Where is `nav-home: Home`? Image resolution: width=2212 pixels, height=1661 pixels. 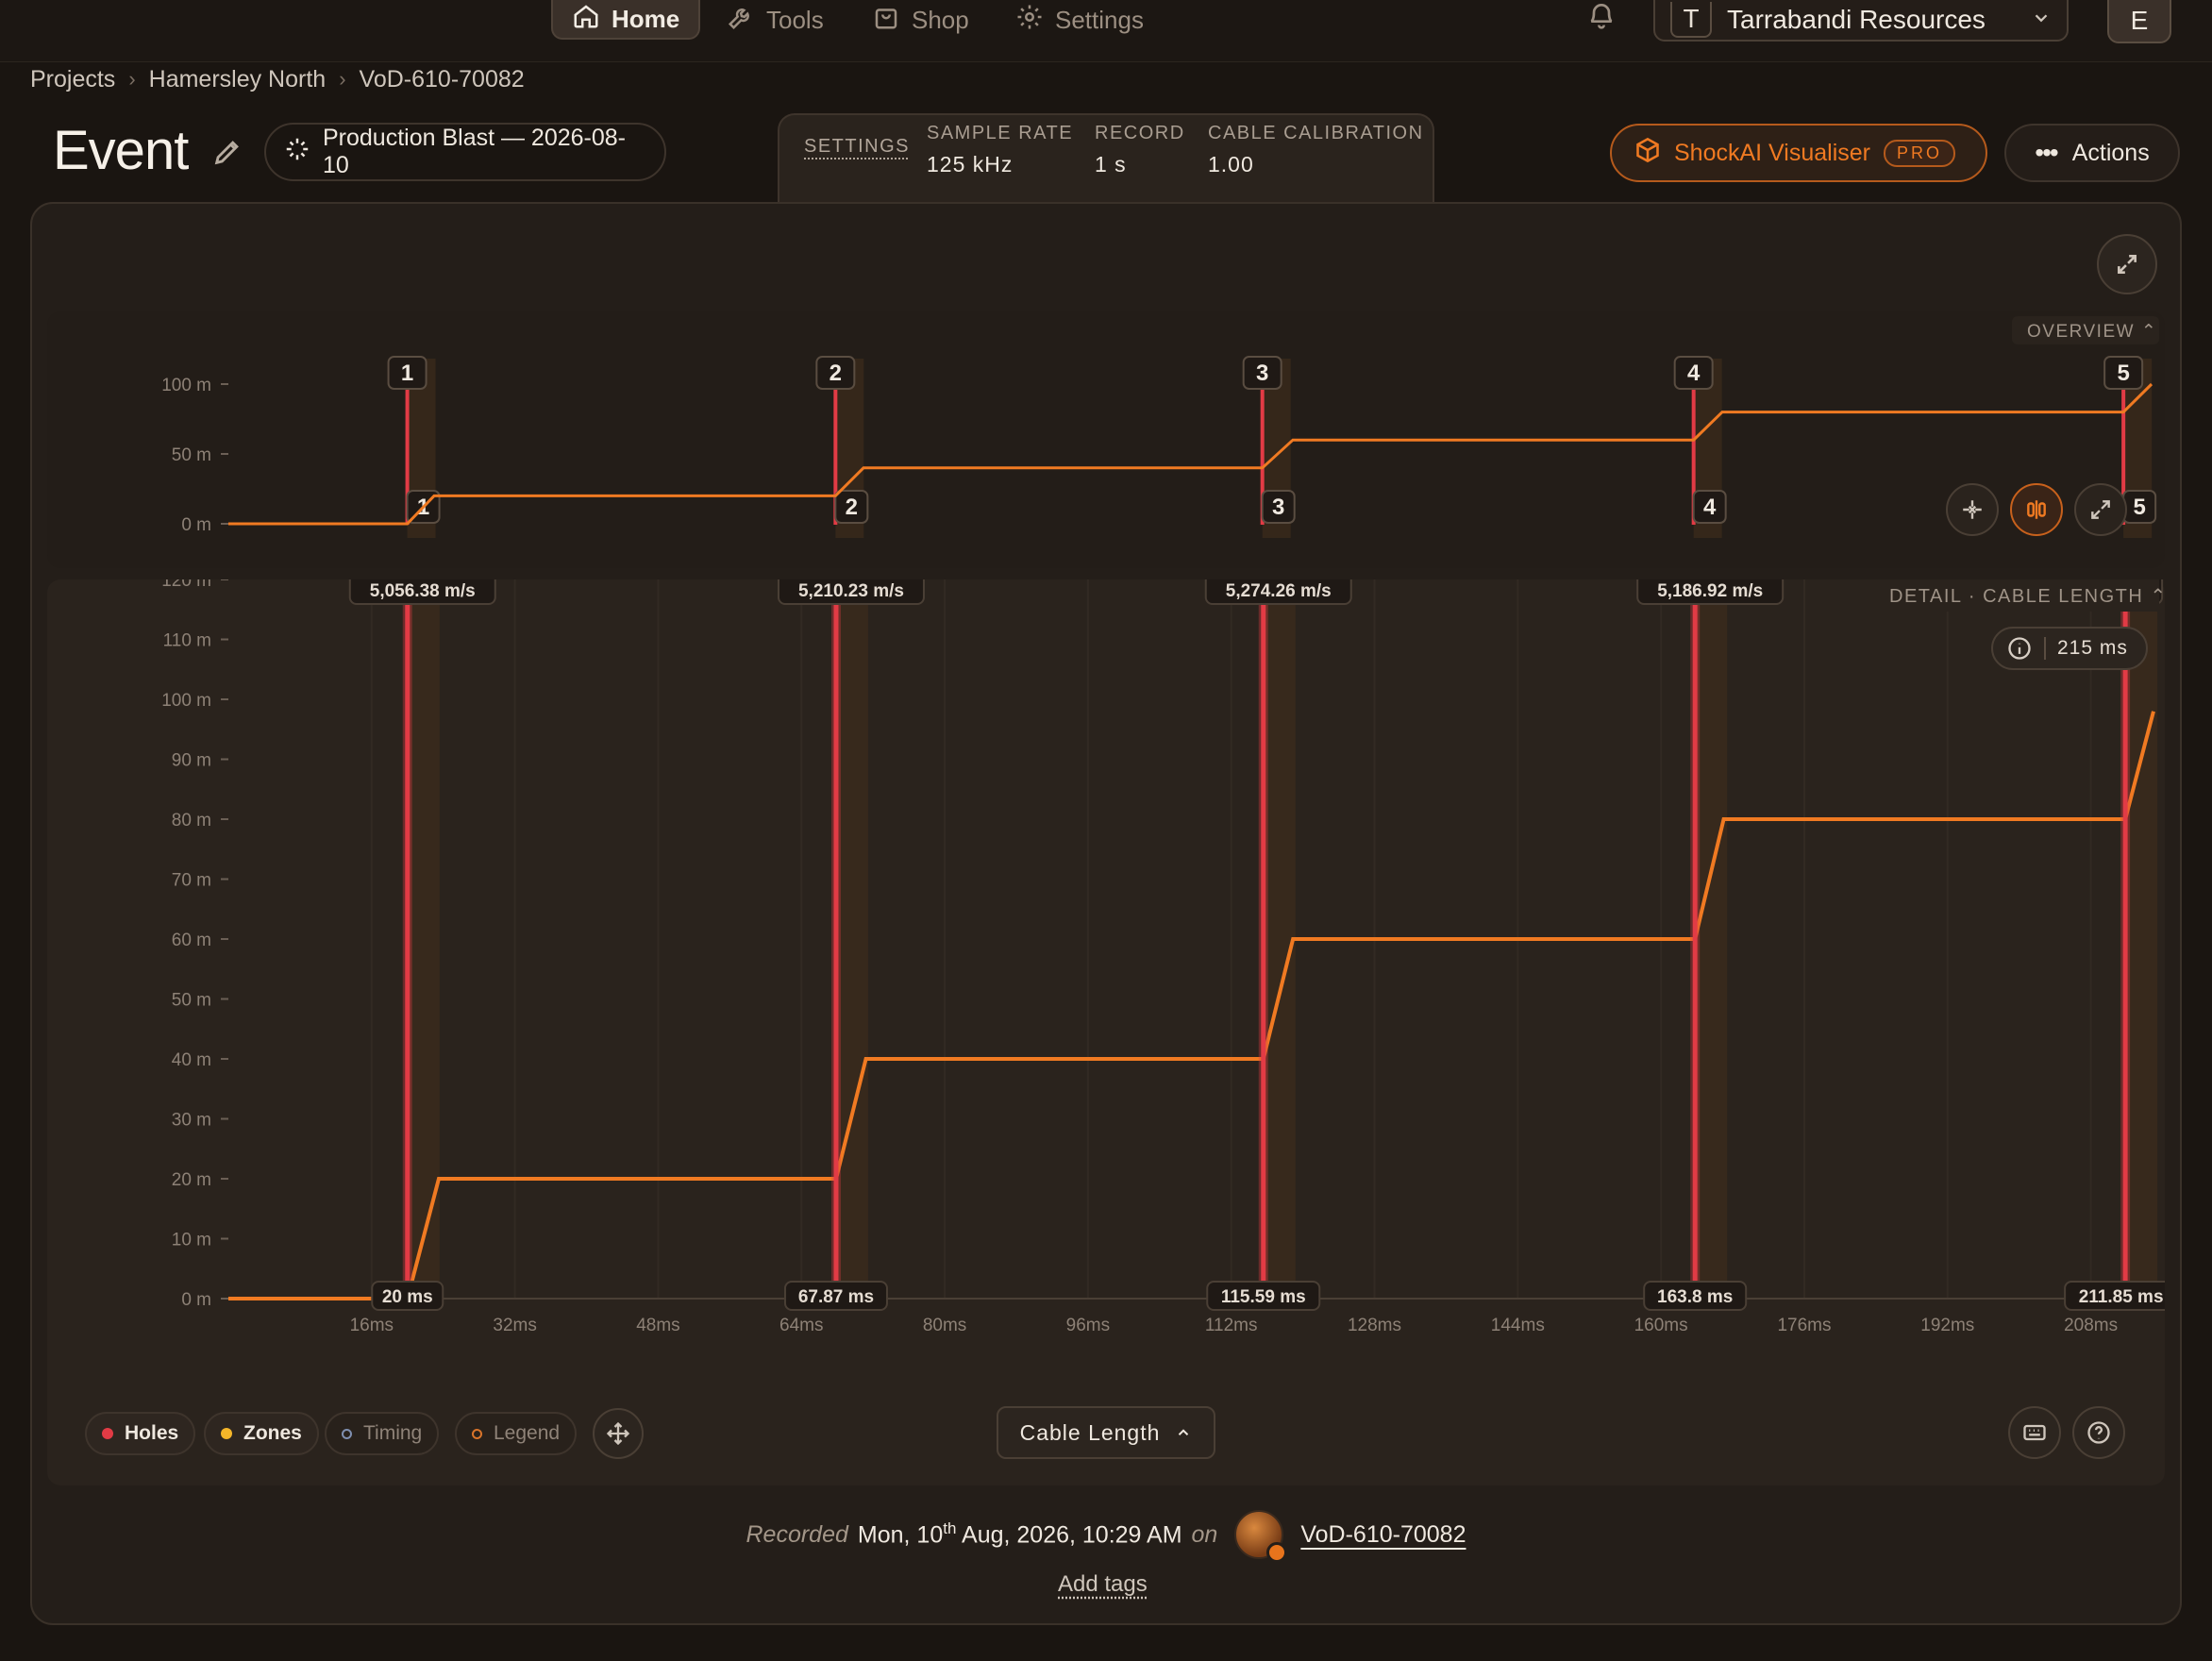 nav-home: Home is located at coordinates (626, 20).